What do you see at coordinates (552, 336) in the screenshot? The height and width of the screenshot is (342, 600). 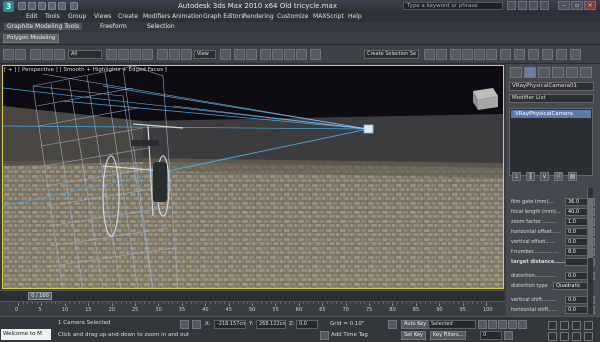 I see `field-of-view-icon` at bounding box center [552, 336].